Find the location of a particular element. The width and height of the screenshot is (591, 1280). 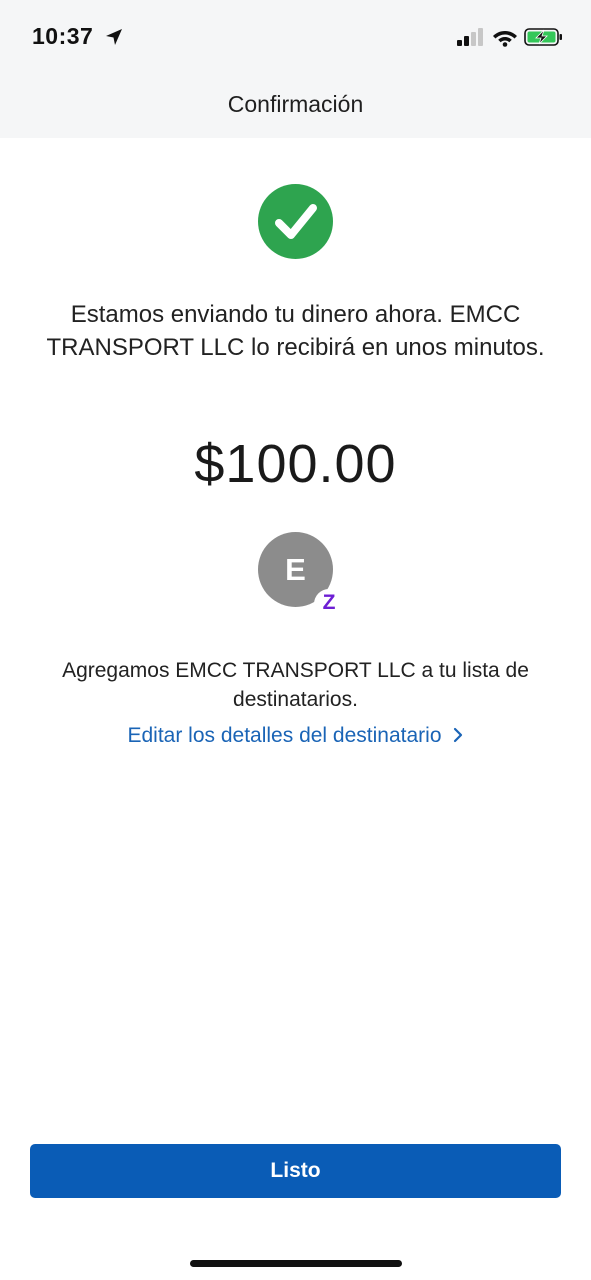

status-bar: 10:37 is located at coordinates (295, 37).